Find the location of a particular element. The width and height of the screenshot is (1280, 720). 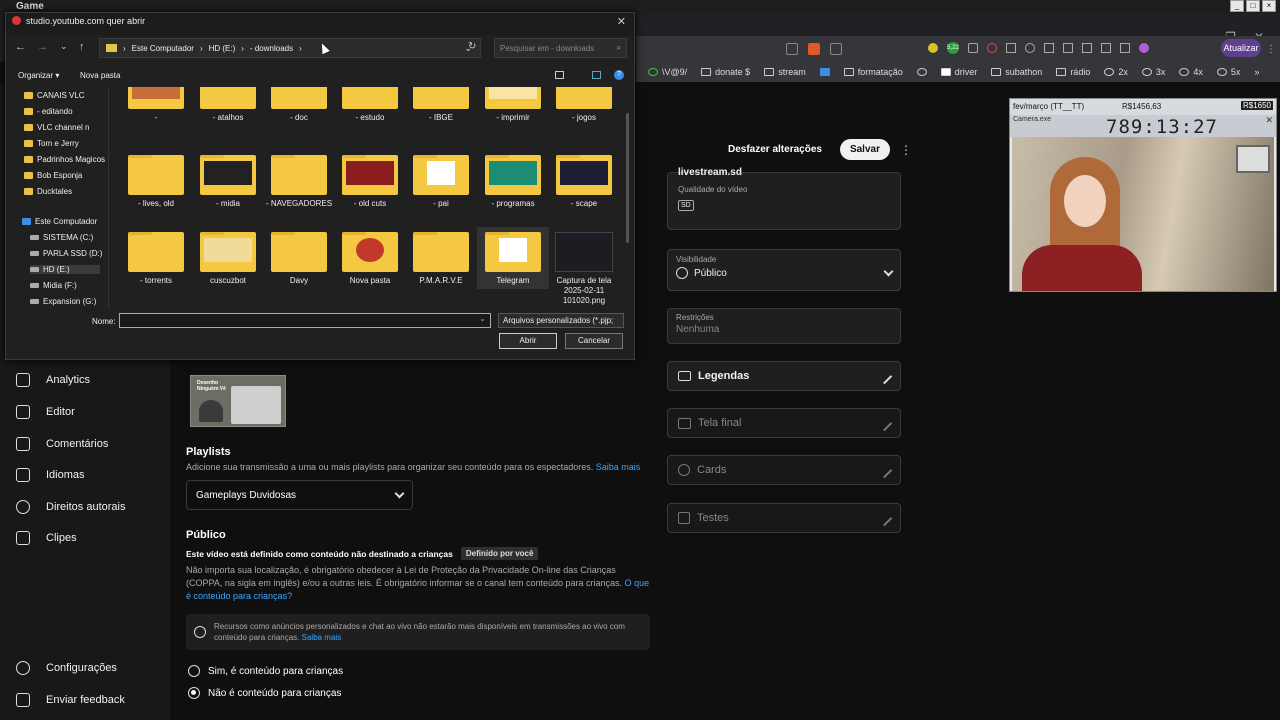

preview-pane-icon is located at coordinates (596, 75).